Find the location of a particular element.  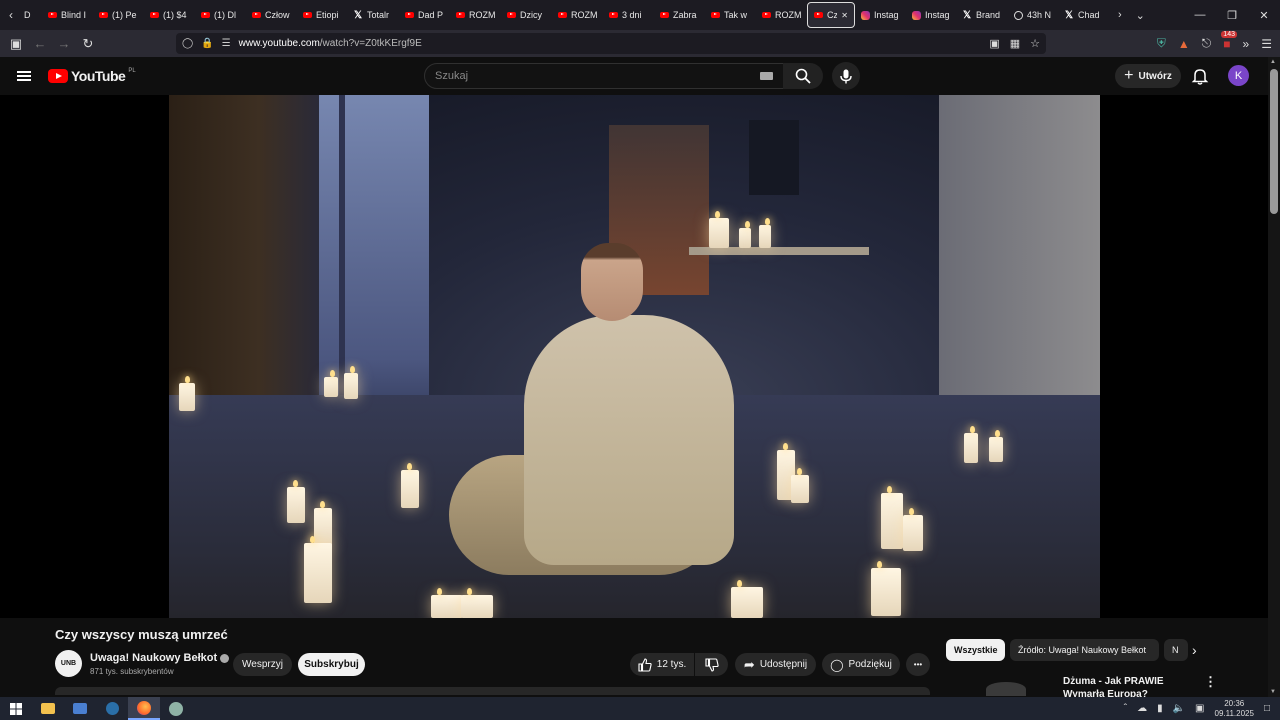

voice-search-button is located at coordinates (846, 76).